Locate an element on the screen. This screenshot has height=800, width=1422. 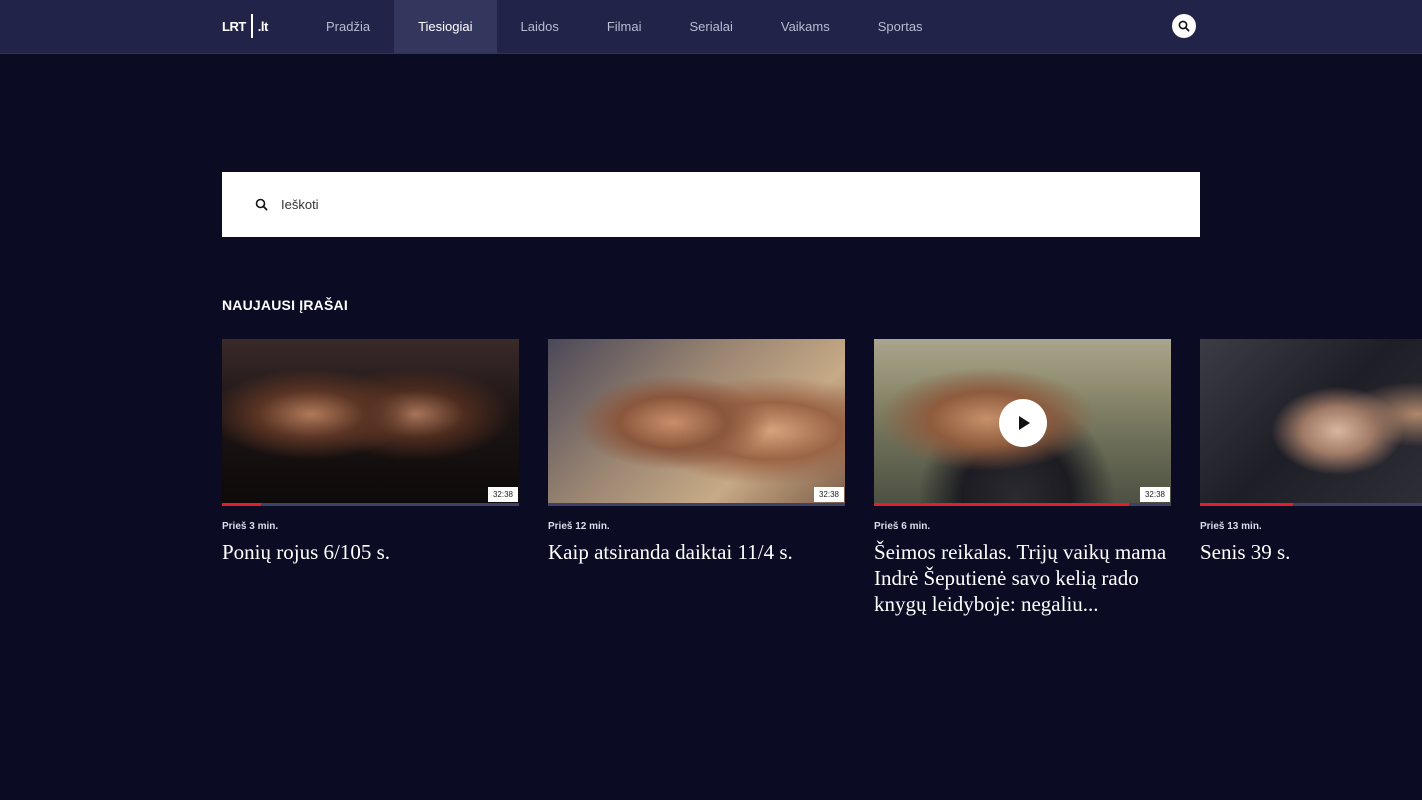
logo-divider is located at coordinates (251, 26).